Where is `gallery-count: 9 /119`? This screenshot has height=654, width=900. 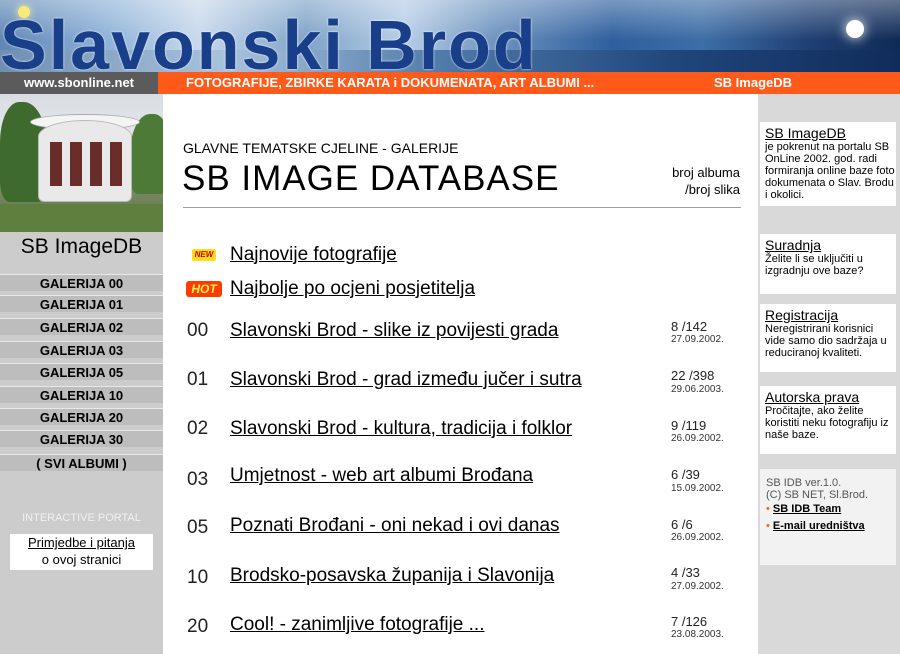 gallery-count: 9 /119 is located at coordinates (689, 425).